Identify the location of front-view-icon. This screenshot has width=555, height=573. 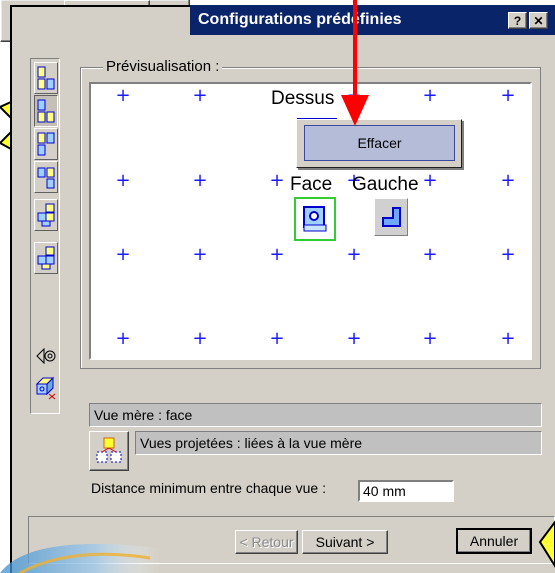
(315, 219).